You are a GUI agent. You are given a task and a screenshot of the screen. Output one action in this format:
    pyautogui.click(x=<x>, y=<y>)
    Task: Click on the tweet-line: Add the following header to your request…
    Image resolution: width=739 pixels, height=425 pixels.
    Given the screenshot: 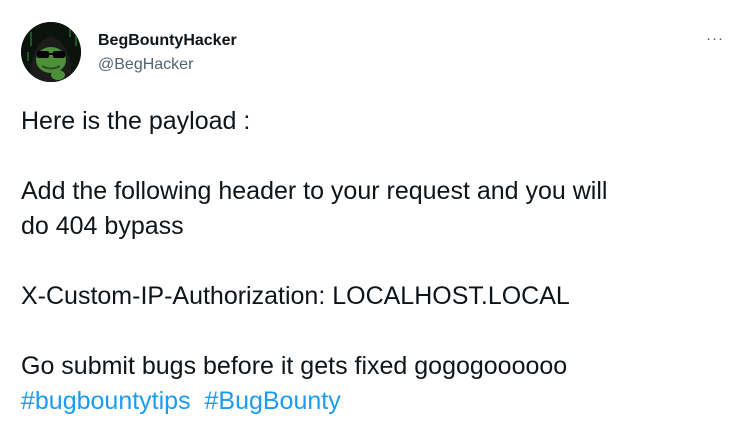 What is the action you would take?
    pyautogui.click(x=314, y=191)
    